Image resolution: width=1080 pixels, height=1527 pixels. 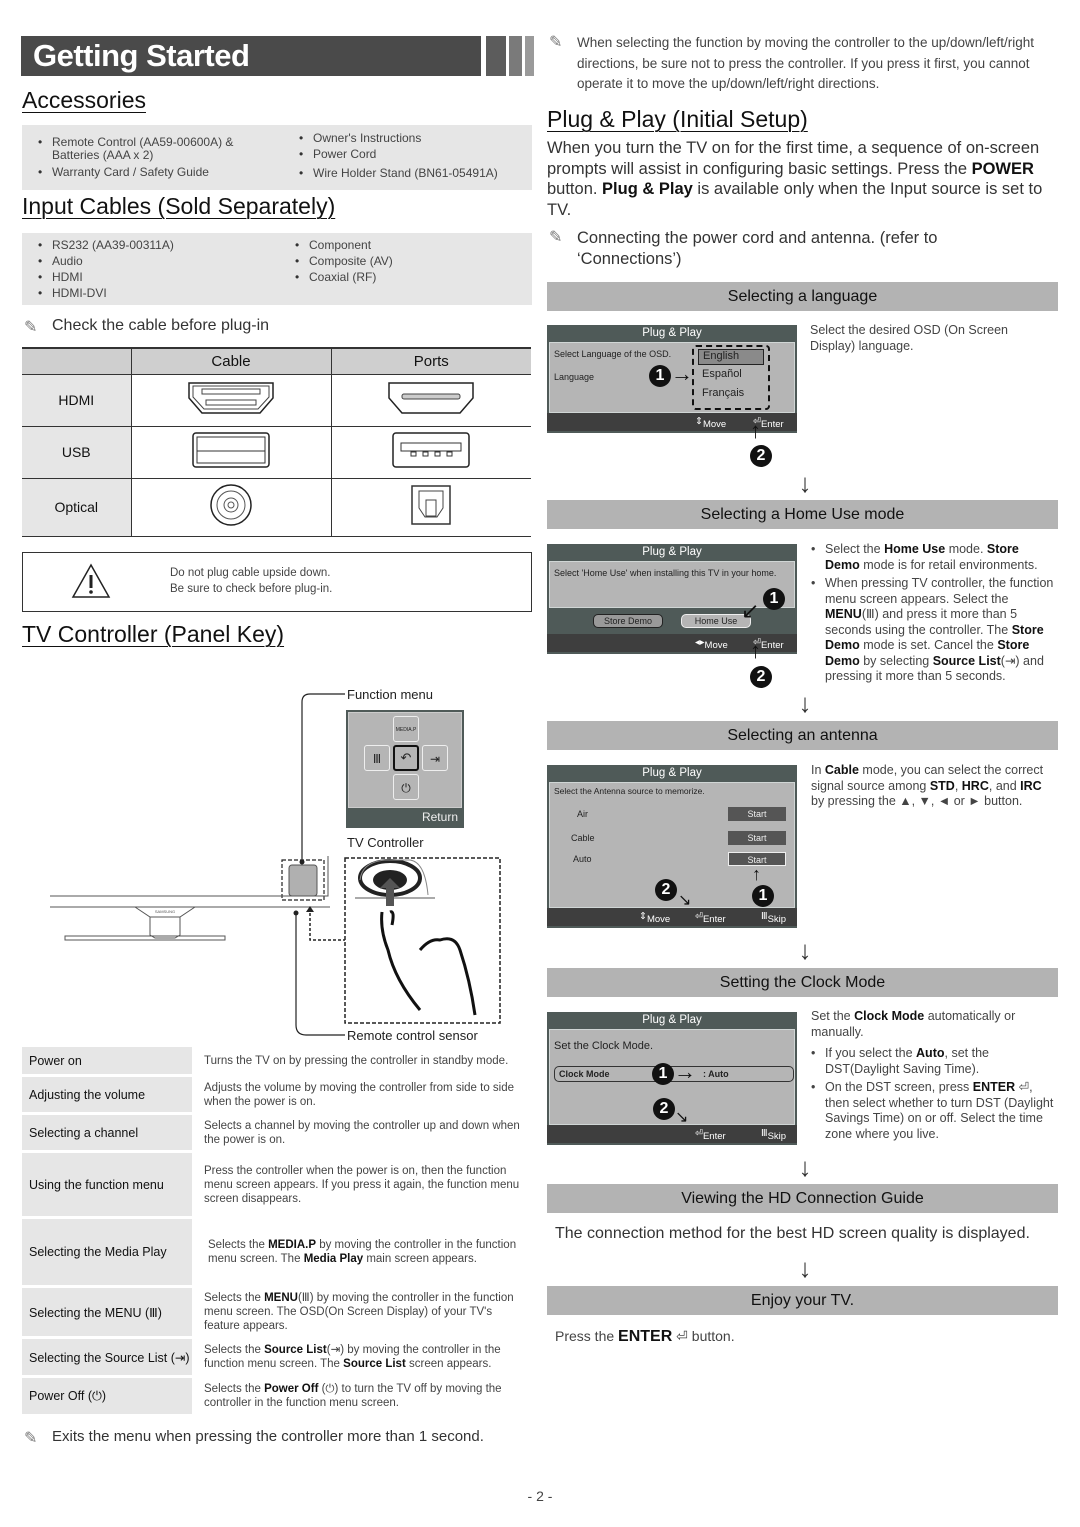 What do you see at coordinates (430, 507) in the screenshot?
I see `optical-port-icon` at bounding box center [430, 507].